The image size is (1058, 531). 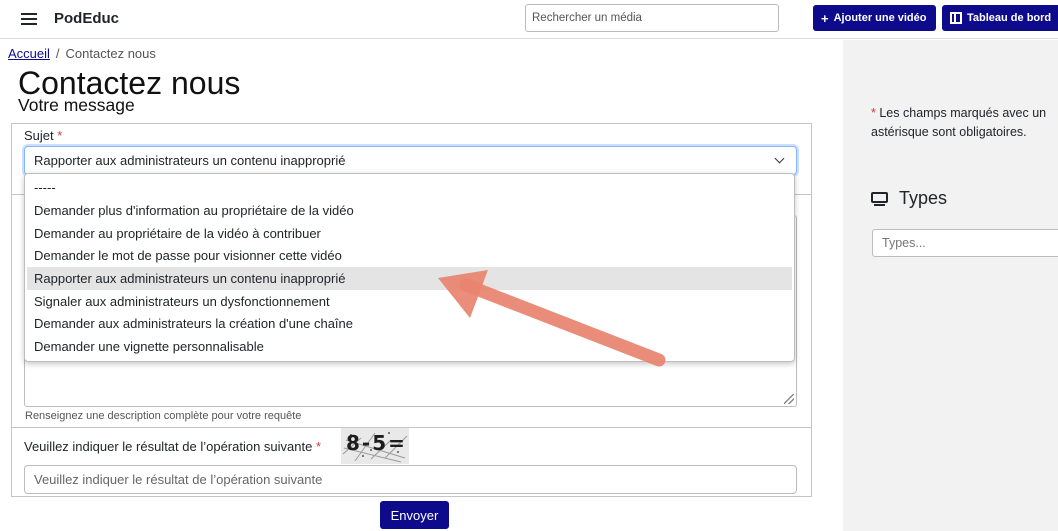 I want to click on chevron-down-icon, so click(x=779, y=158).